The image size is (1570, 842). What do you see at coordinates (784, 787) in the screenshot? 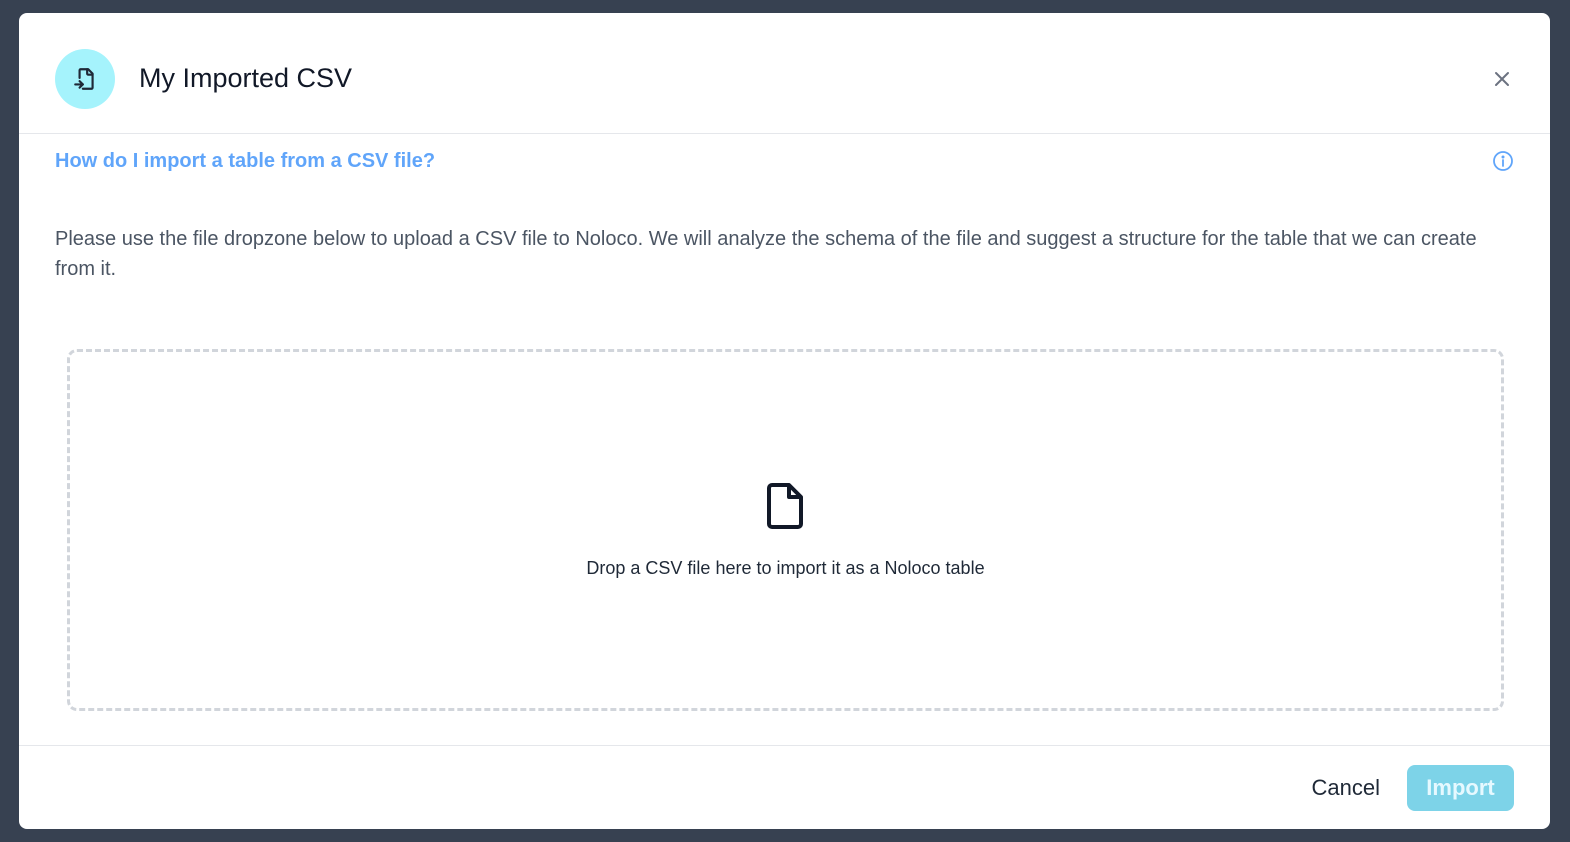
I see `modal-footer: Cancel Import` at bounding box center [784, 787].